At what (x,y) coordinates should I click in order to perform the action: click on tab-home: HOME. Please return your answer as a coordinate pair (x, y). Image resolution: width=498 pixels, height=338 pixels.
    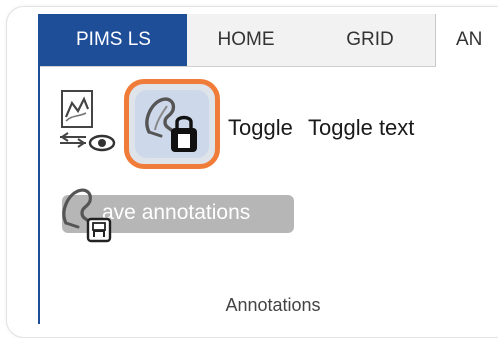
    Looking at the image, I should click on (246, 40).